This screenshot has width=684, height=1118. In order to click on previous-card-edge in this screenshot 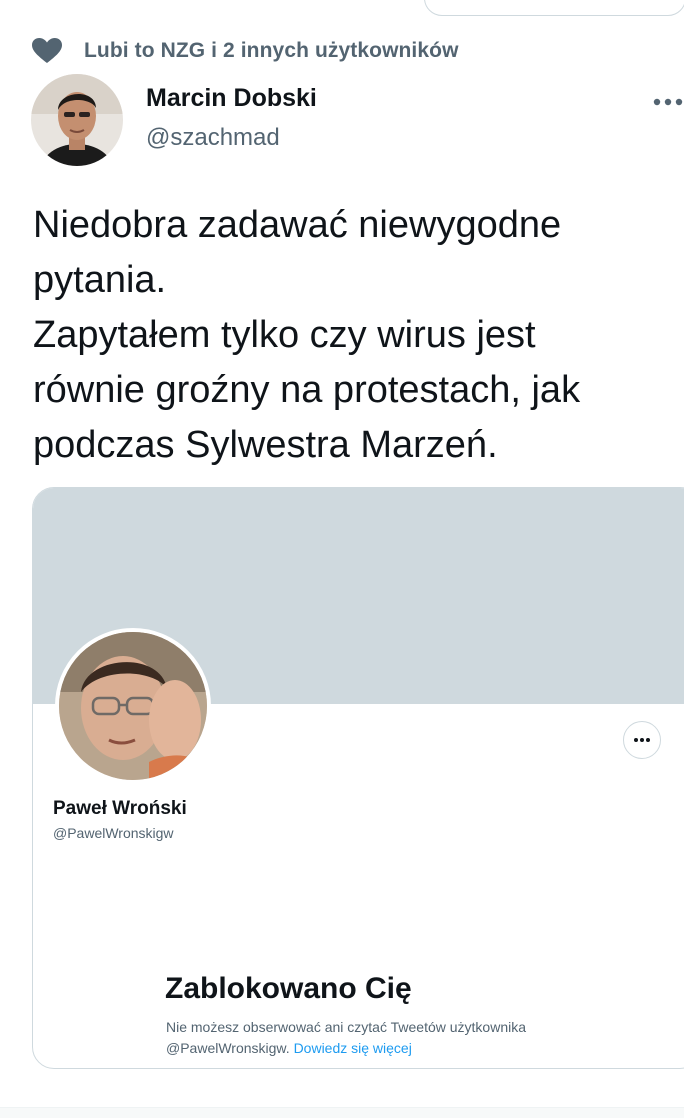, I will do `click(554, 8)`.